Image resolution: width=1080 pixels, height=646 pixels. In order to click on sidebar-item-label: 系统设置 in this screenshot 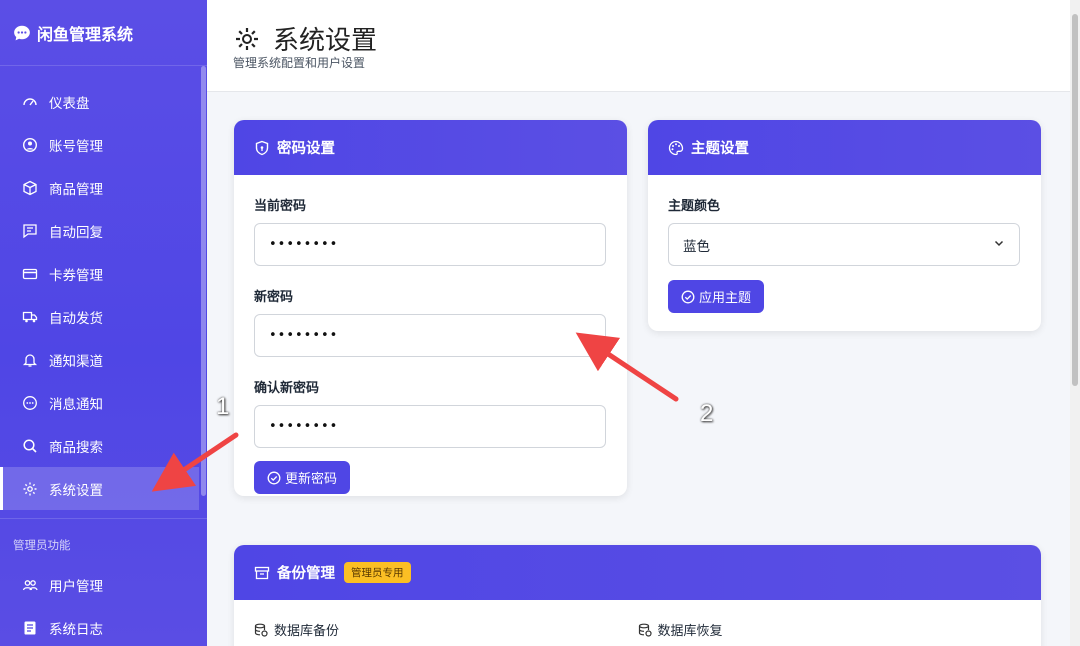, I will do `click(76, 490)`.